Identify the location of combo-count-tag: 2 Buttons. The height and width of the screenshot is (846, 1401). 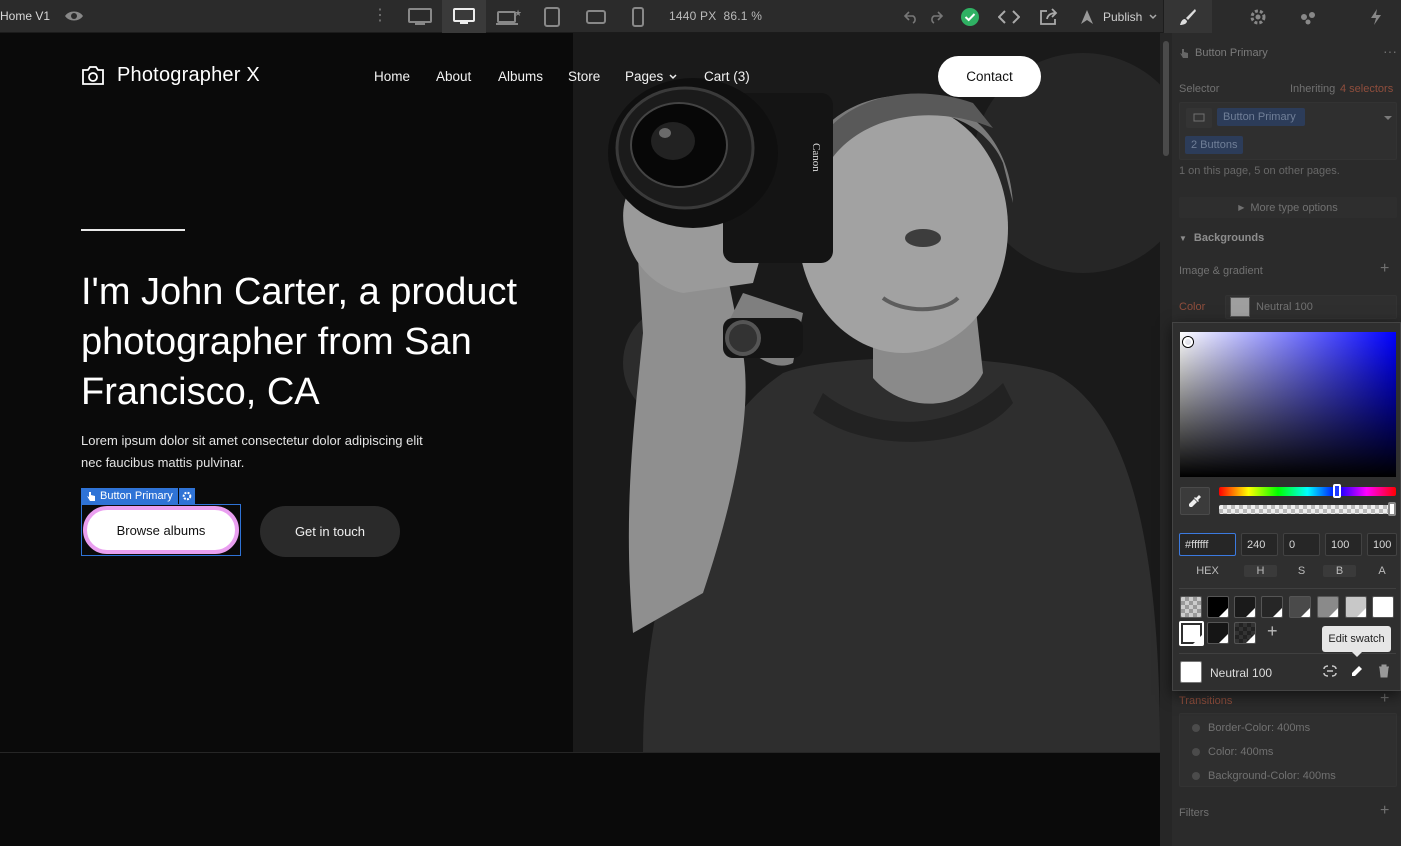
(1214, 145).